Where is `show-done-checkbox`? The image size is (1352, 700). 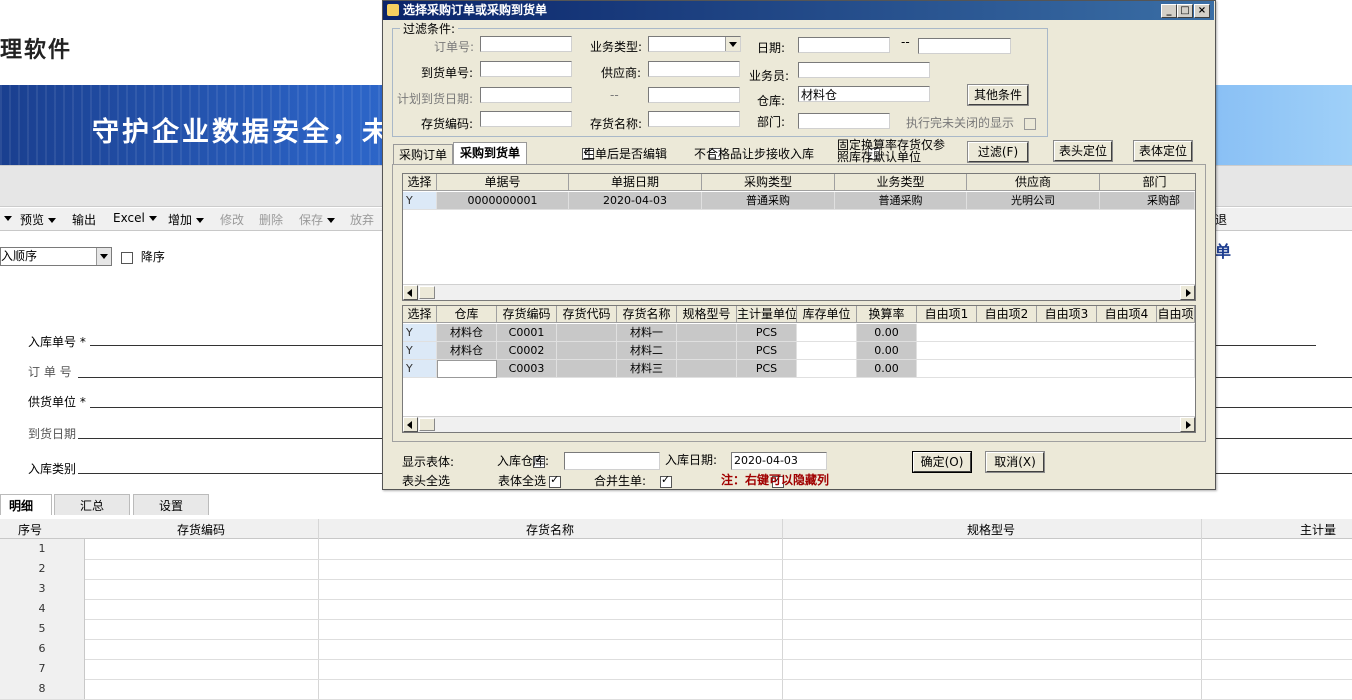 show-done-checkbox is located at coordinates (1030, 123).